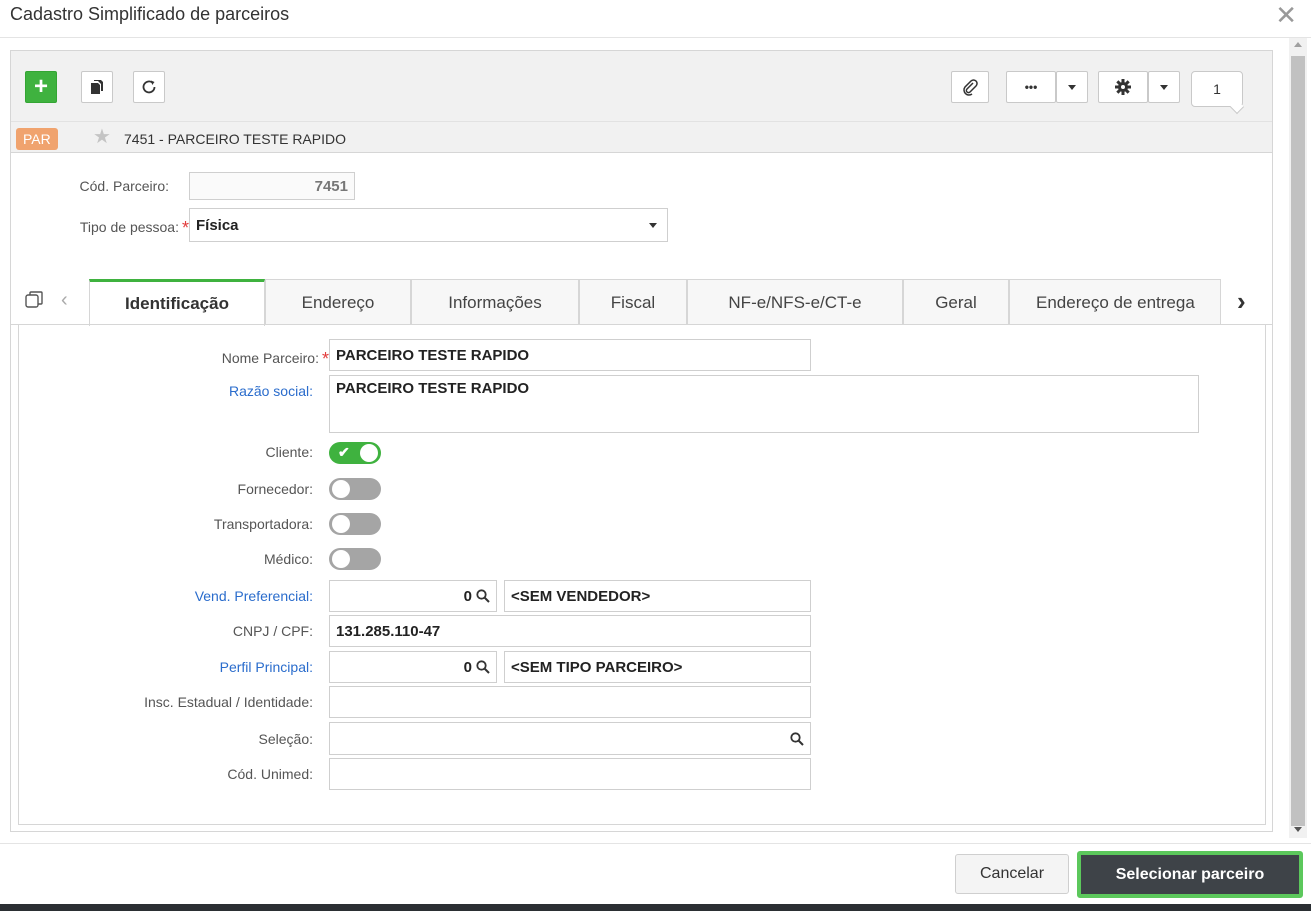 The image size is (1311, 911). I want to click on settings-button, so click(1123, 87).